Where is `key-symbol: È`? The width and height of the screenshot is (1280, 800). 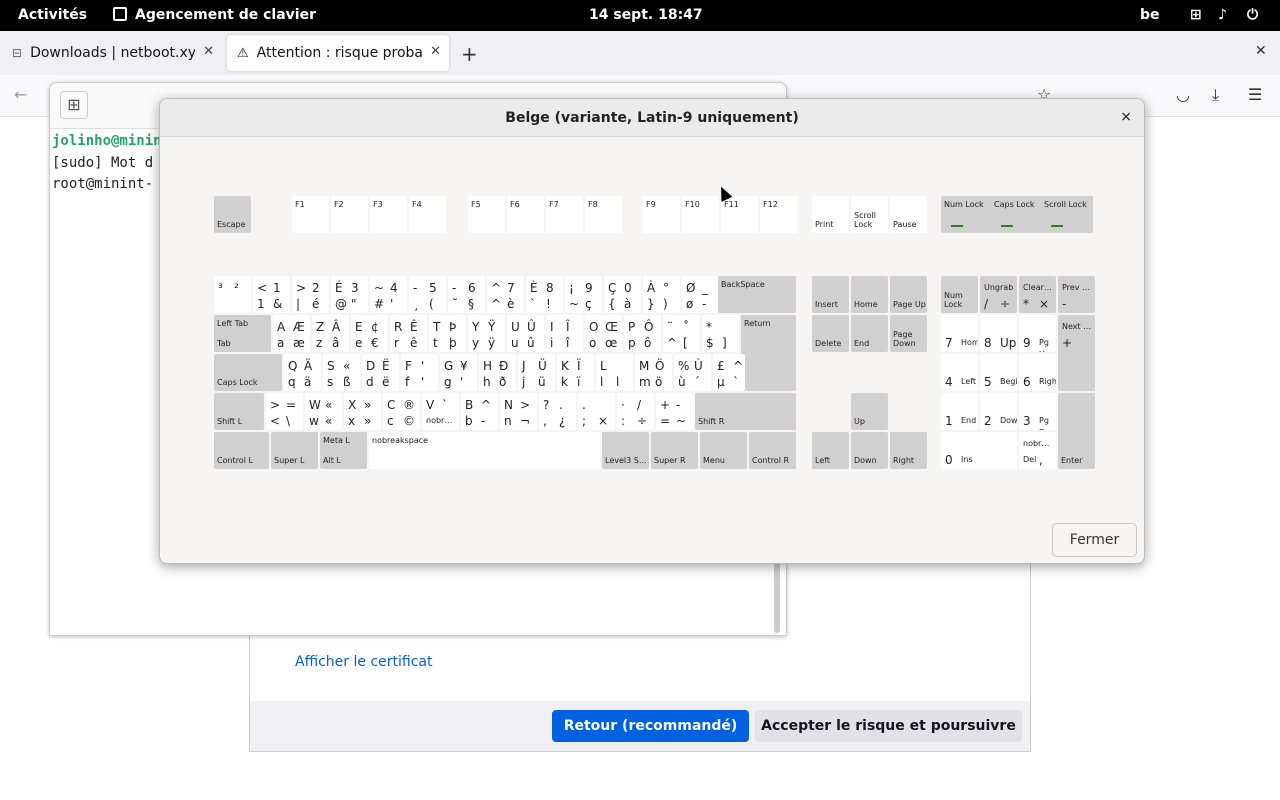
key-symbol: È is located at coordinates (534, 288).